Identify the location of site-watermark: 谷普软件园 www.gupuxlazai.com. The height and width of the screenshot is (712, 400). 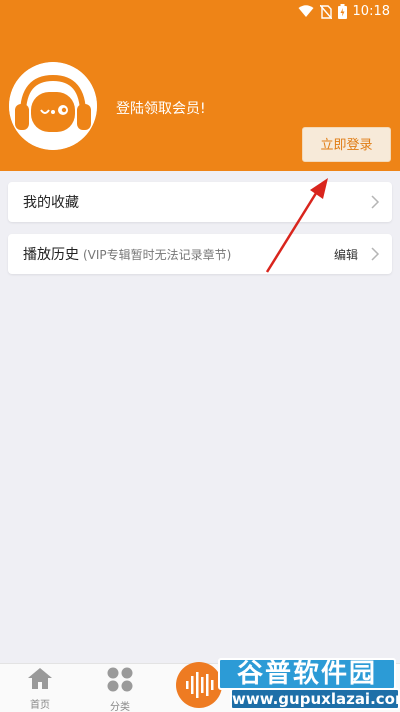
(308, 685).